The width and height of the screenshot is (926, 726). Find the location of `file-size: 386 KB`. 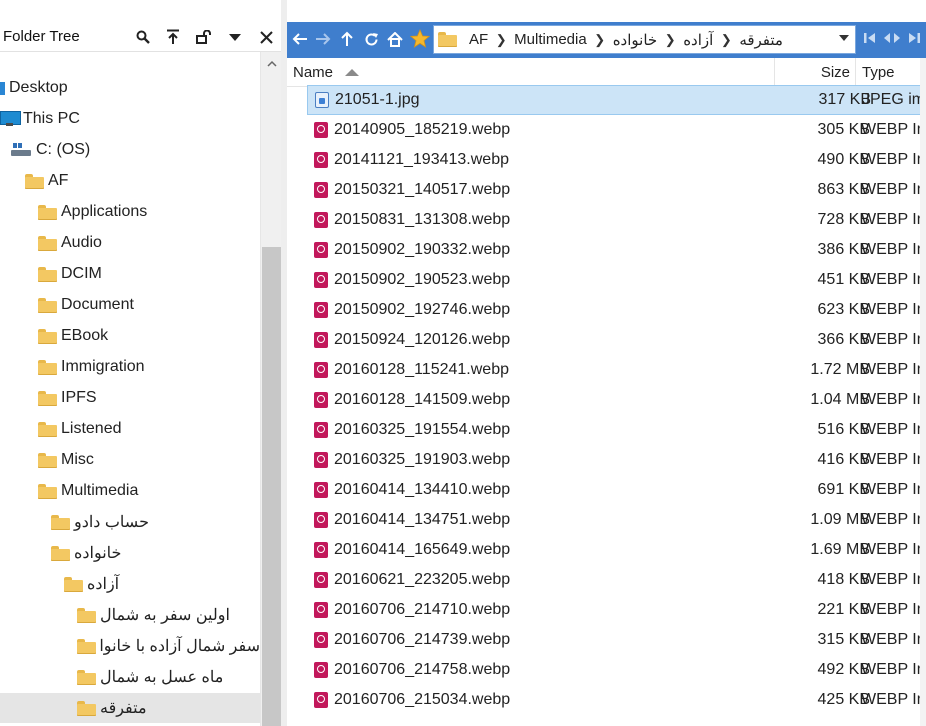

file-size: 386 KB is located at coordinates (843, 249).